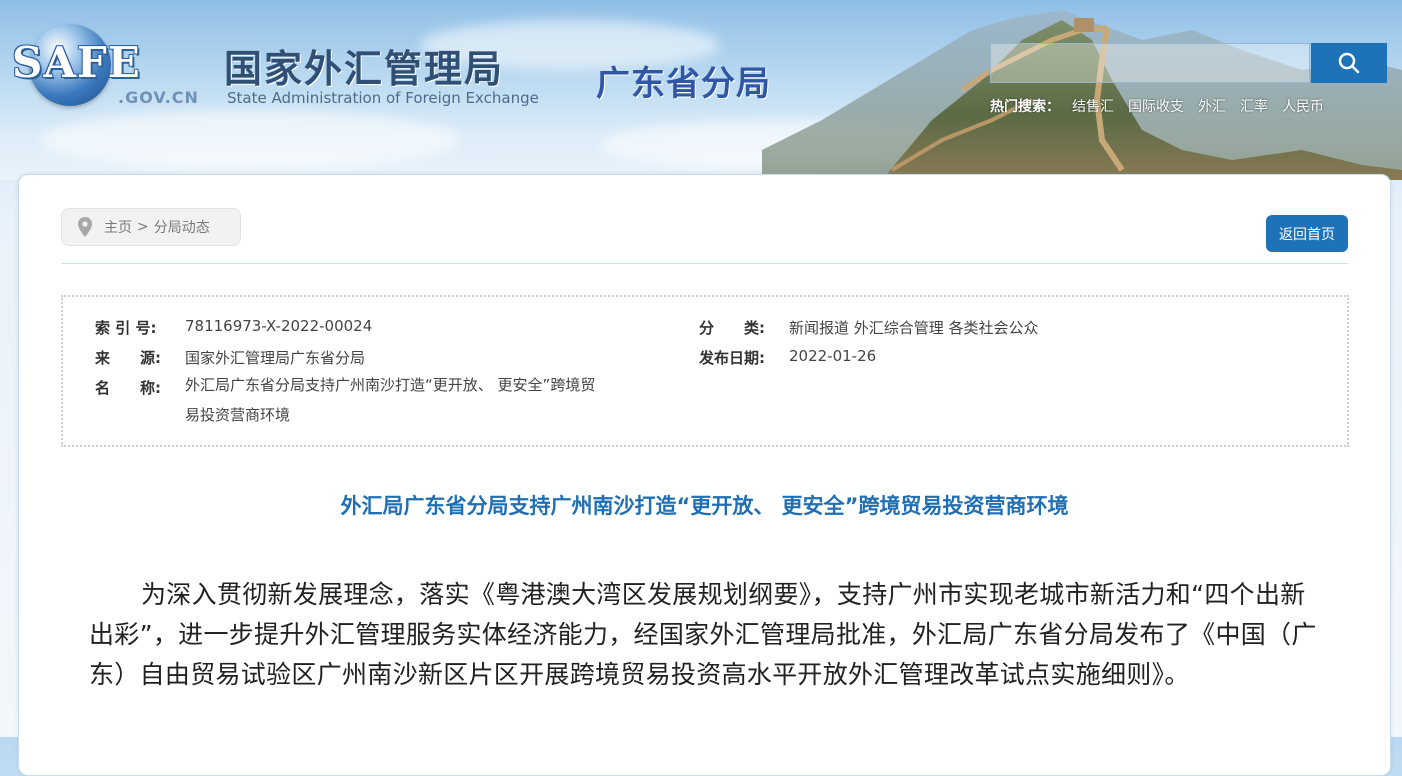 The width and height of the screenshot is (1402, 776). What do you see at coordinates (787, 357) in the screenshot?
I see `meta-date: 发布日期: 2022-01-26` at bounding box center [787, 357].